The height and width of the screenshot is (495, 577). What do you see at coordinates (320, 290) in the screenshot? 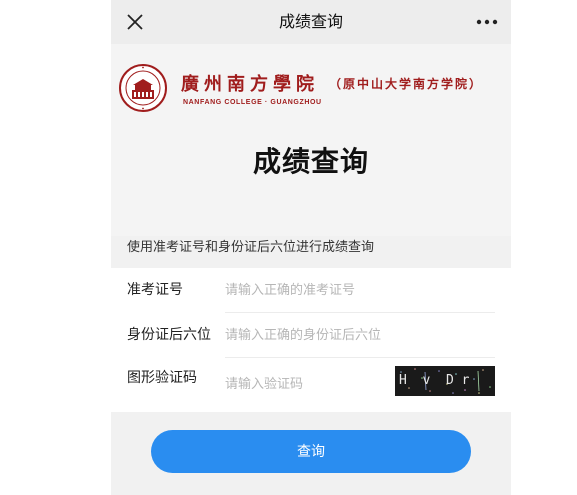
I see `exam-id-input` at bounding box center [320, 290].